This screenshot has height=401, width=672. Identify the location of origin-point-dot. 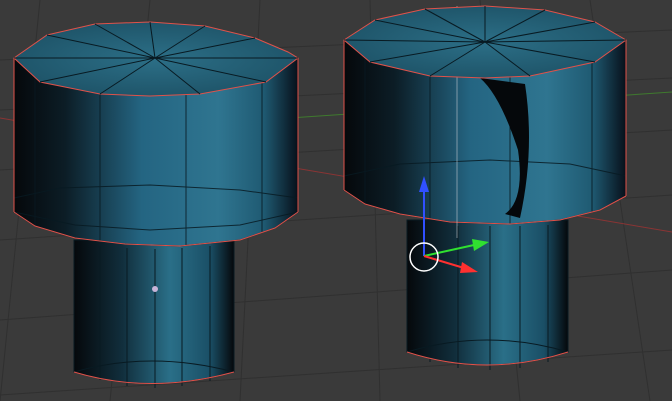
(155, 289).